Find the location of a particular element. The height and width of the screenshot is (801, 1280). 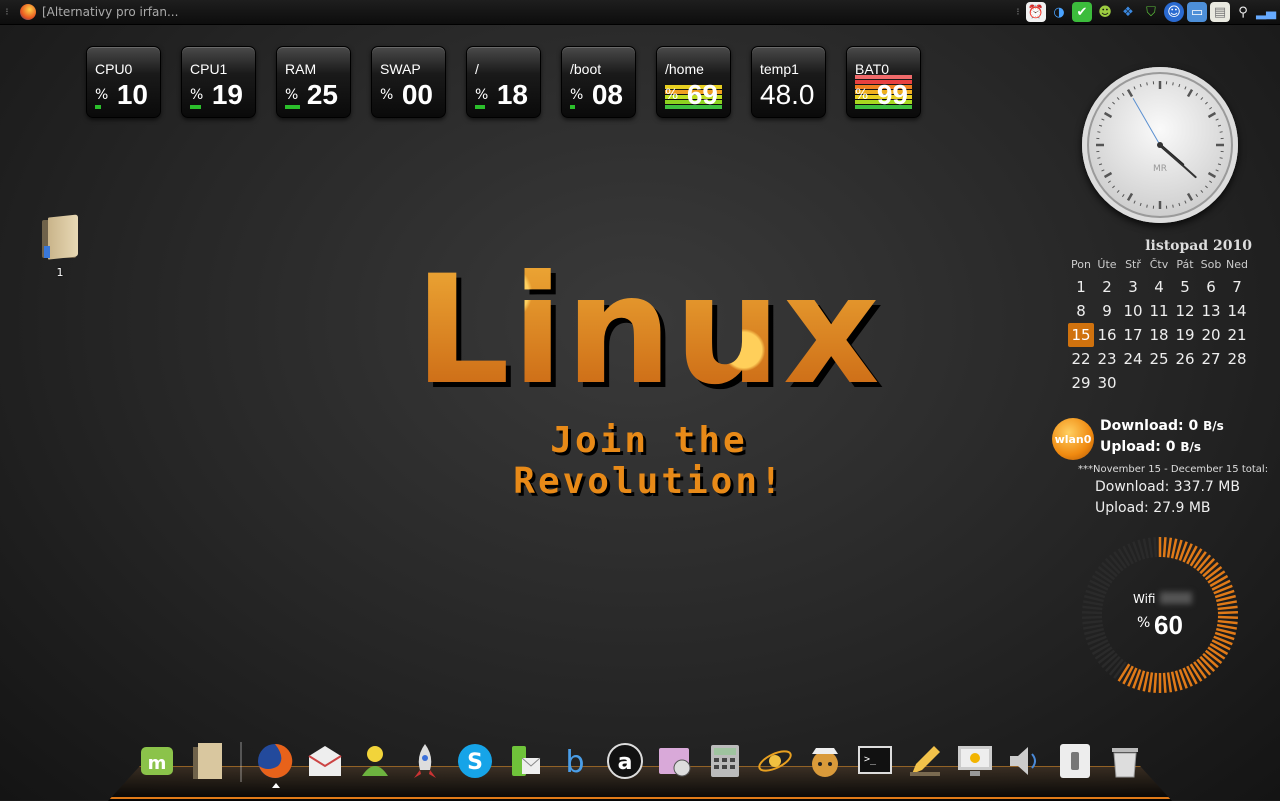

calendar-day: 13 is located at coordinates (1211, 311).